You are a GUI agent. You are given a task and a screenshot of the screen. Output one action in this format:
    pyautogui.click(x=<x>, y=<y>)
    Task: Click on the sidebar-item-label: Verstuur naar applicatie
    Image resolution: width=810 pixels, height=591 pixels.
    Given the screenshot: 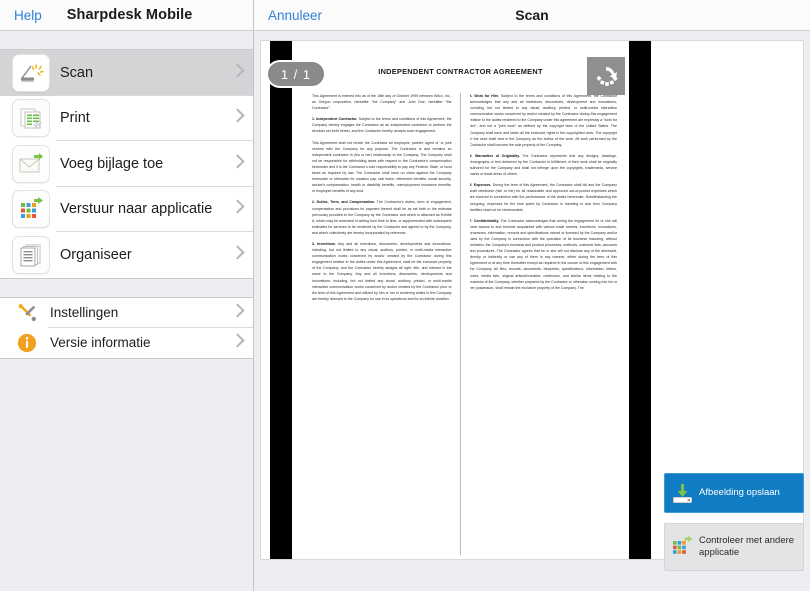 What is the action you would take?
    pyautogui.click(x=136, y=209)
    